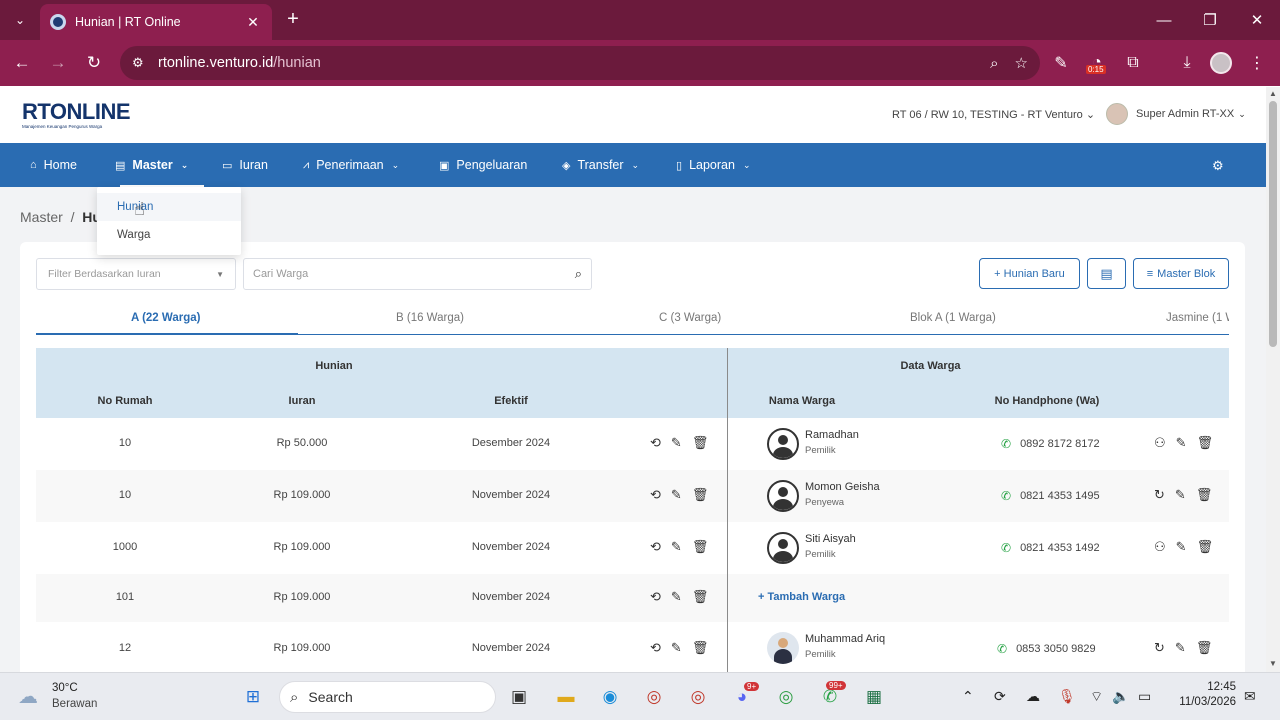  Describe the element at coordinates (1218, 166) in the screenshot. I see `settings-icon: ⚙` at that location.